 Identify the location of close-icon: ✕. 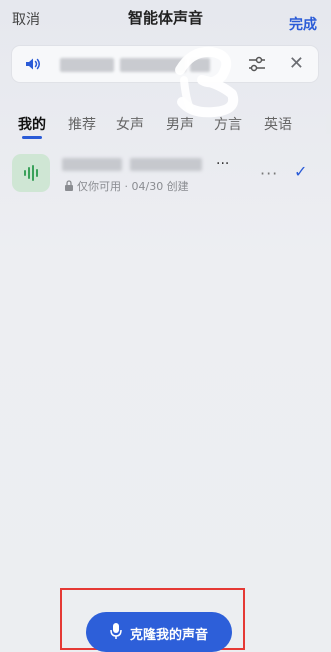
(296, 64).